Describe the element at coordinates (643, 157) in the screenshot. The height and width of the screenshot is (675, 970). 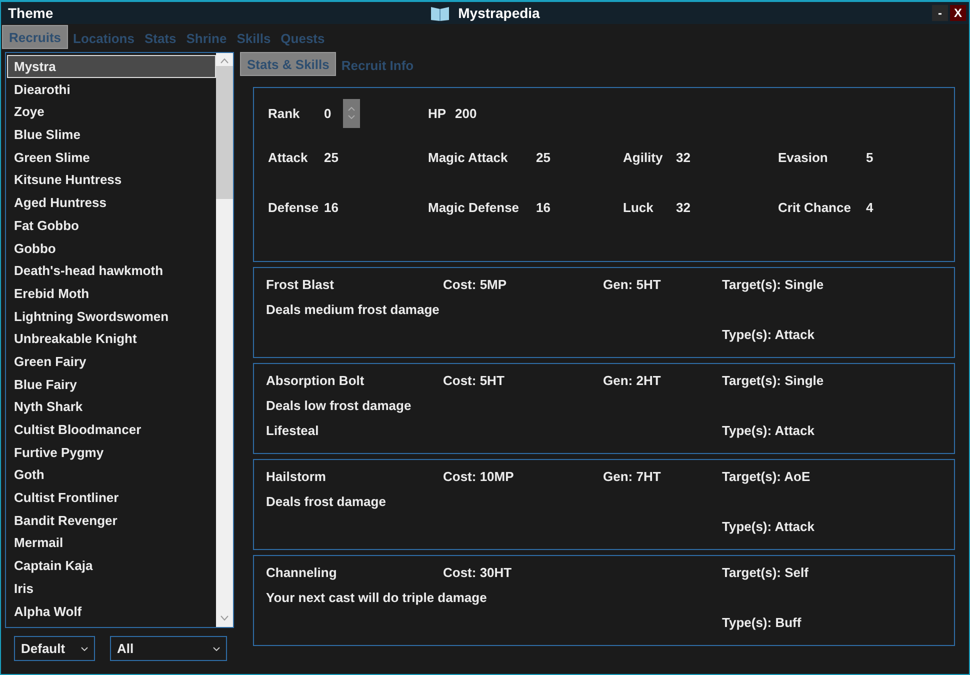
I see `stat-label: Agility` at that location.